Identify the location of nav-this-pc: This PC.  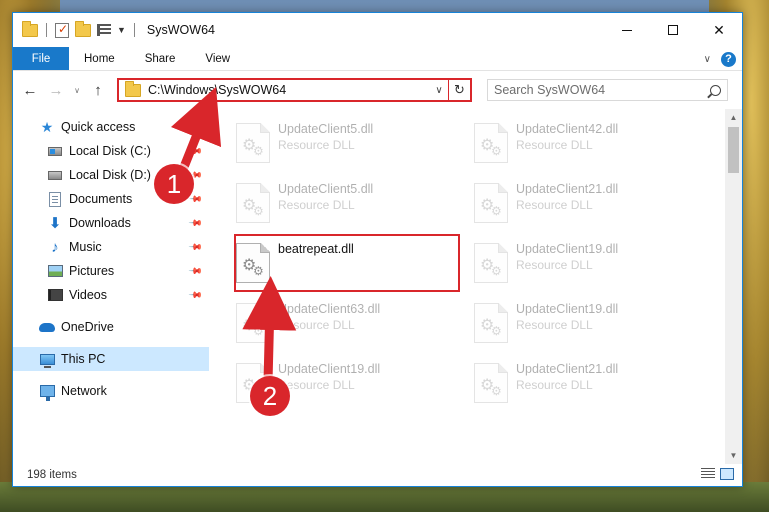
(111, 359).